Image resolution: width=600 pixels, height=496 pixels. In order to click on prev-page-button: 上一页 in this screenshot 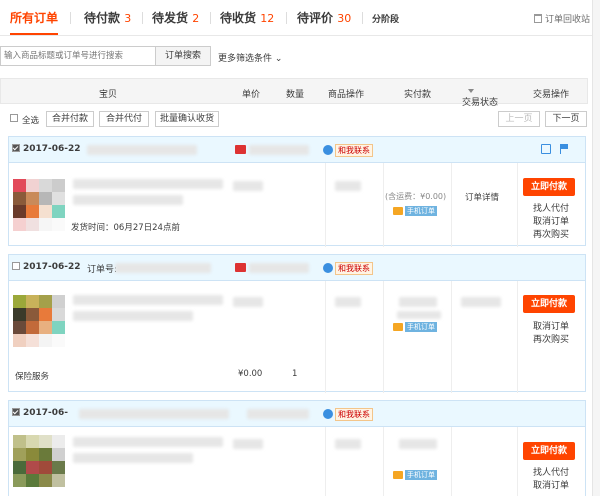, I will do `click(519, 119)`.